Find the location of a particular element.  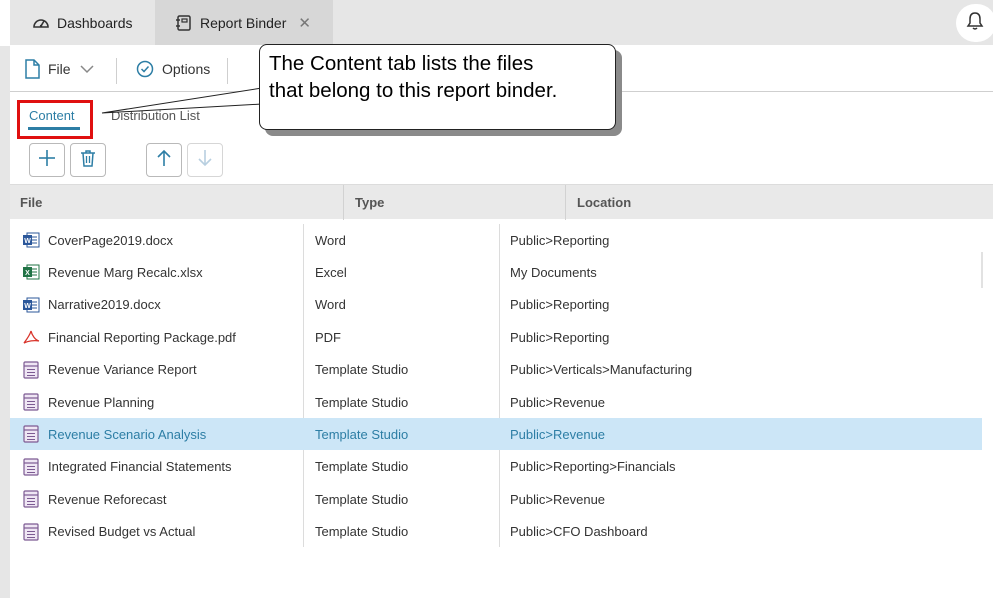

file-cell: X Revenue Marg Recalc.xlsx is located at coordinates (112, 272).